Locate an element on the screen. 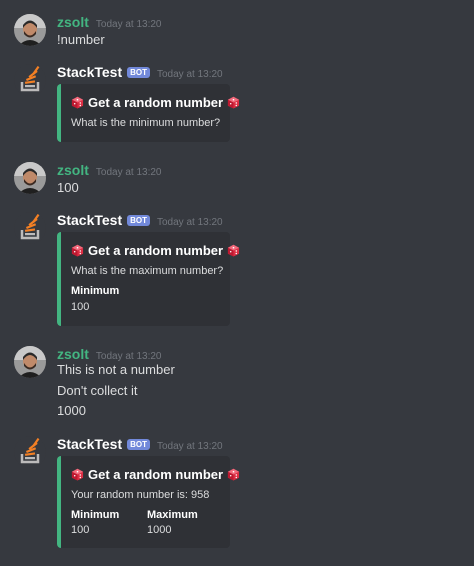 Image resolution: width=474 pixels, height=566 pixels. embed-field-value: 1000 is located at coordinates (159, 530).